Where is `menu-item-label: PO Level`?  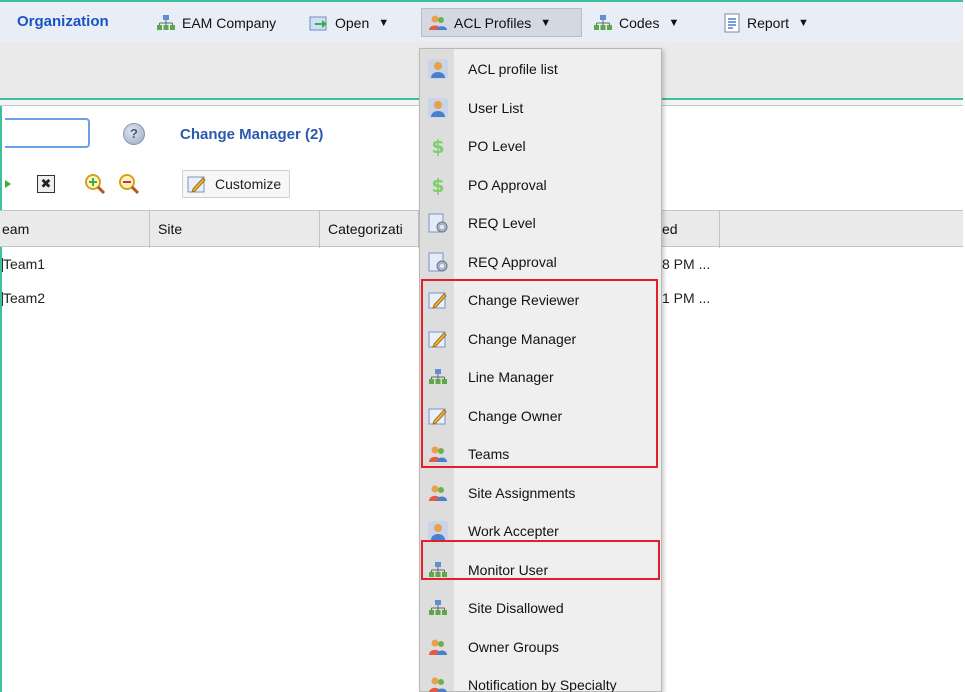
menu-item-label: PO Level is located at coordinates (497, 146).